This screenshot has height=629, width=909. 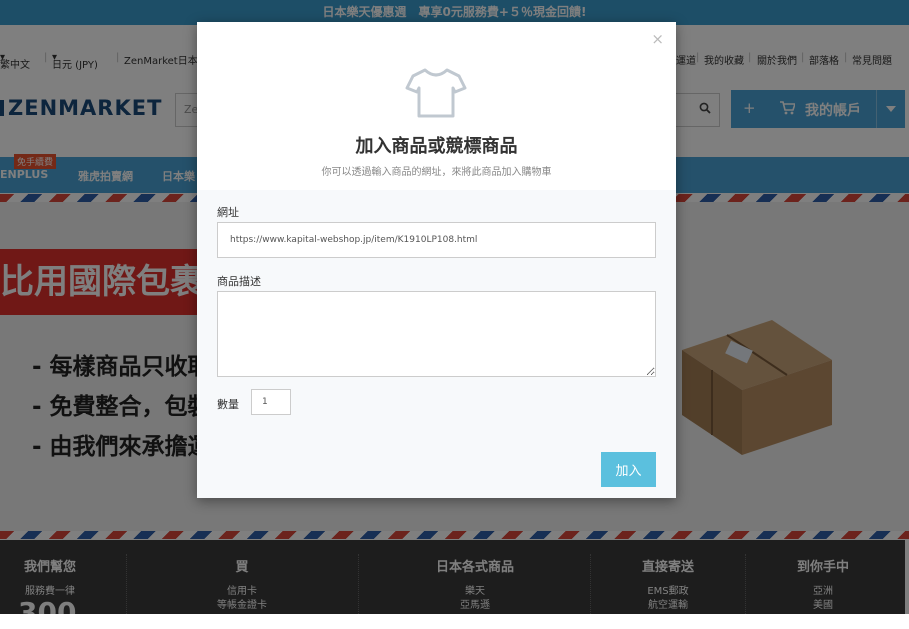 I want to click on tshirt-icon, so click(x=436, y=93).